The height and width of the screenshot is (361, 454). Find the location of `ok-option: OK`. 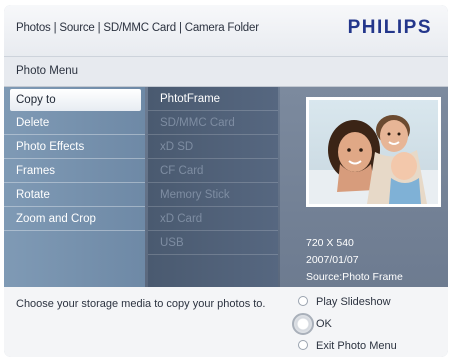

ok-option: OK is located at coordinates (312, 324).